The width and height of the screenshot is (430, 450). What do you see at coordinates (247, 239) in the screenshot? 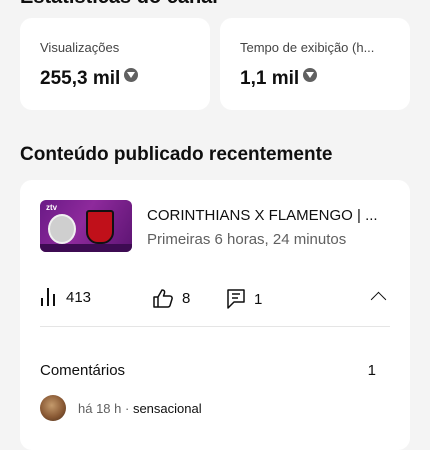
I see `video-period: Primeiras 6 horas, 24 minutos` at bounding box center [247, 239].